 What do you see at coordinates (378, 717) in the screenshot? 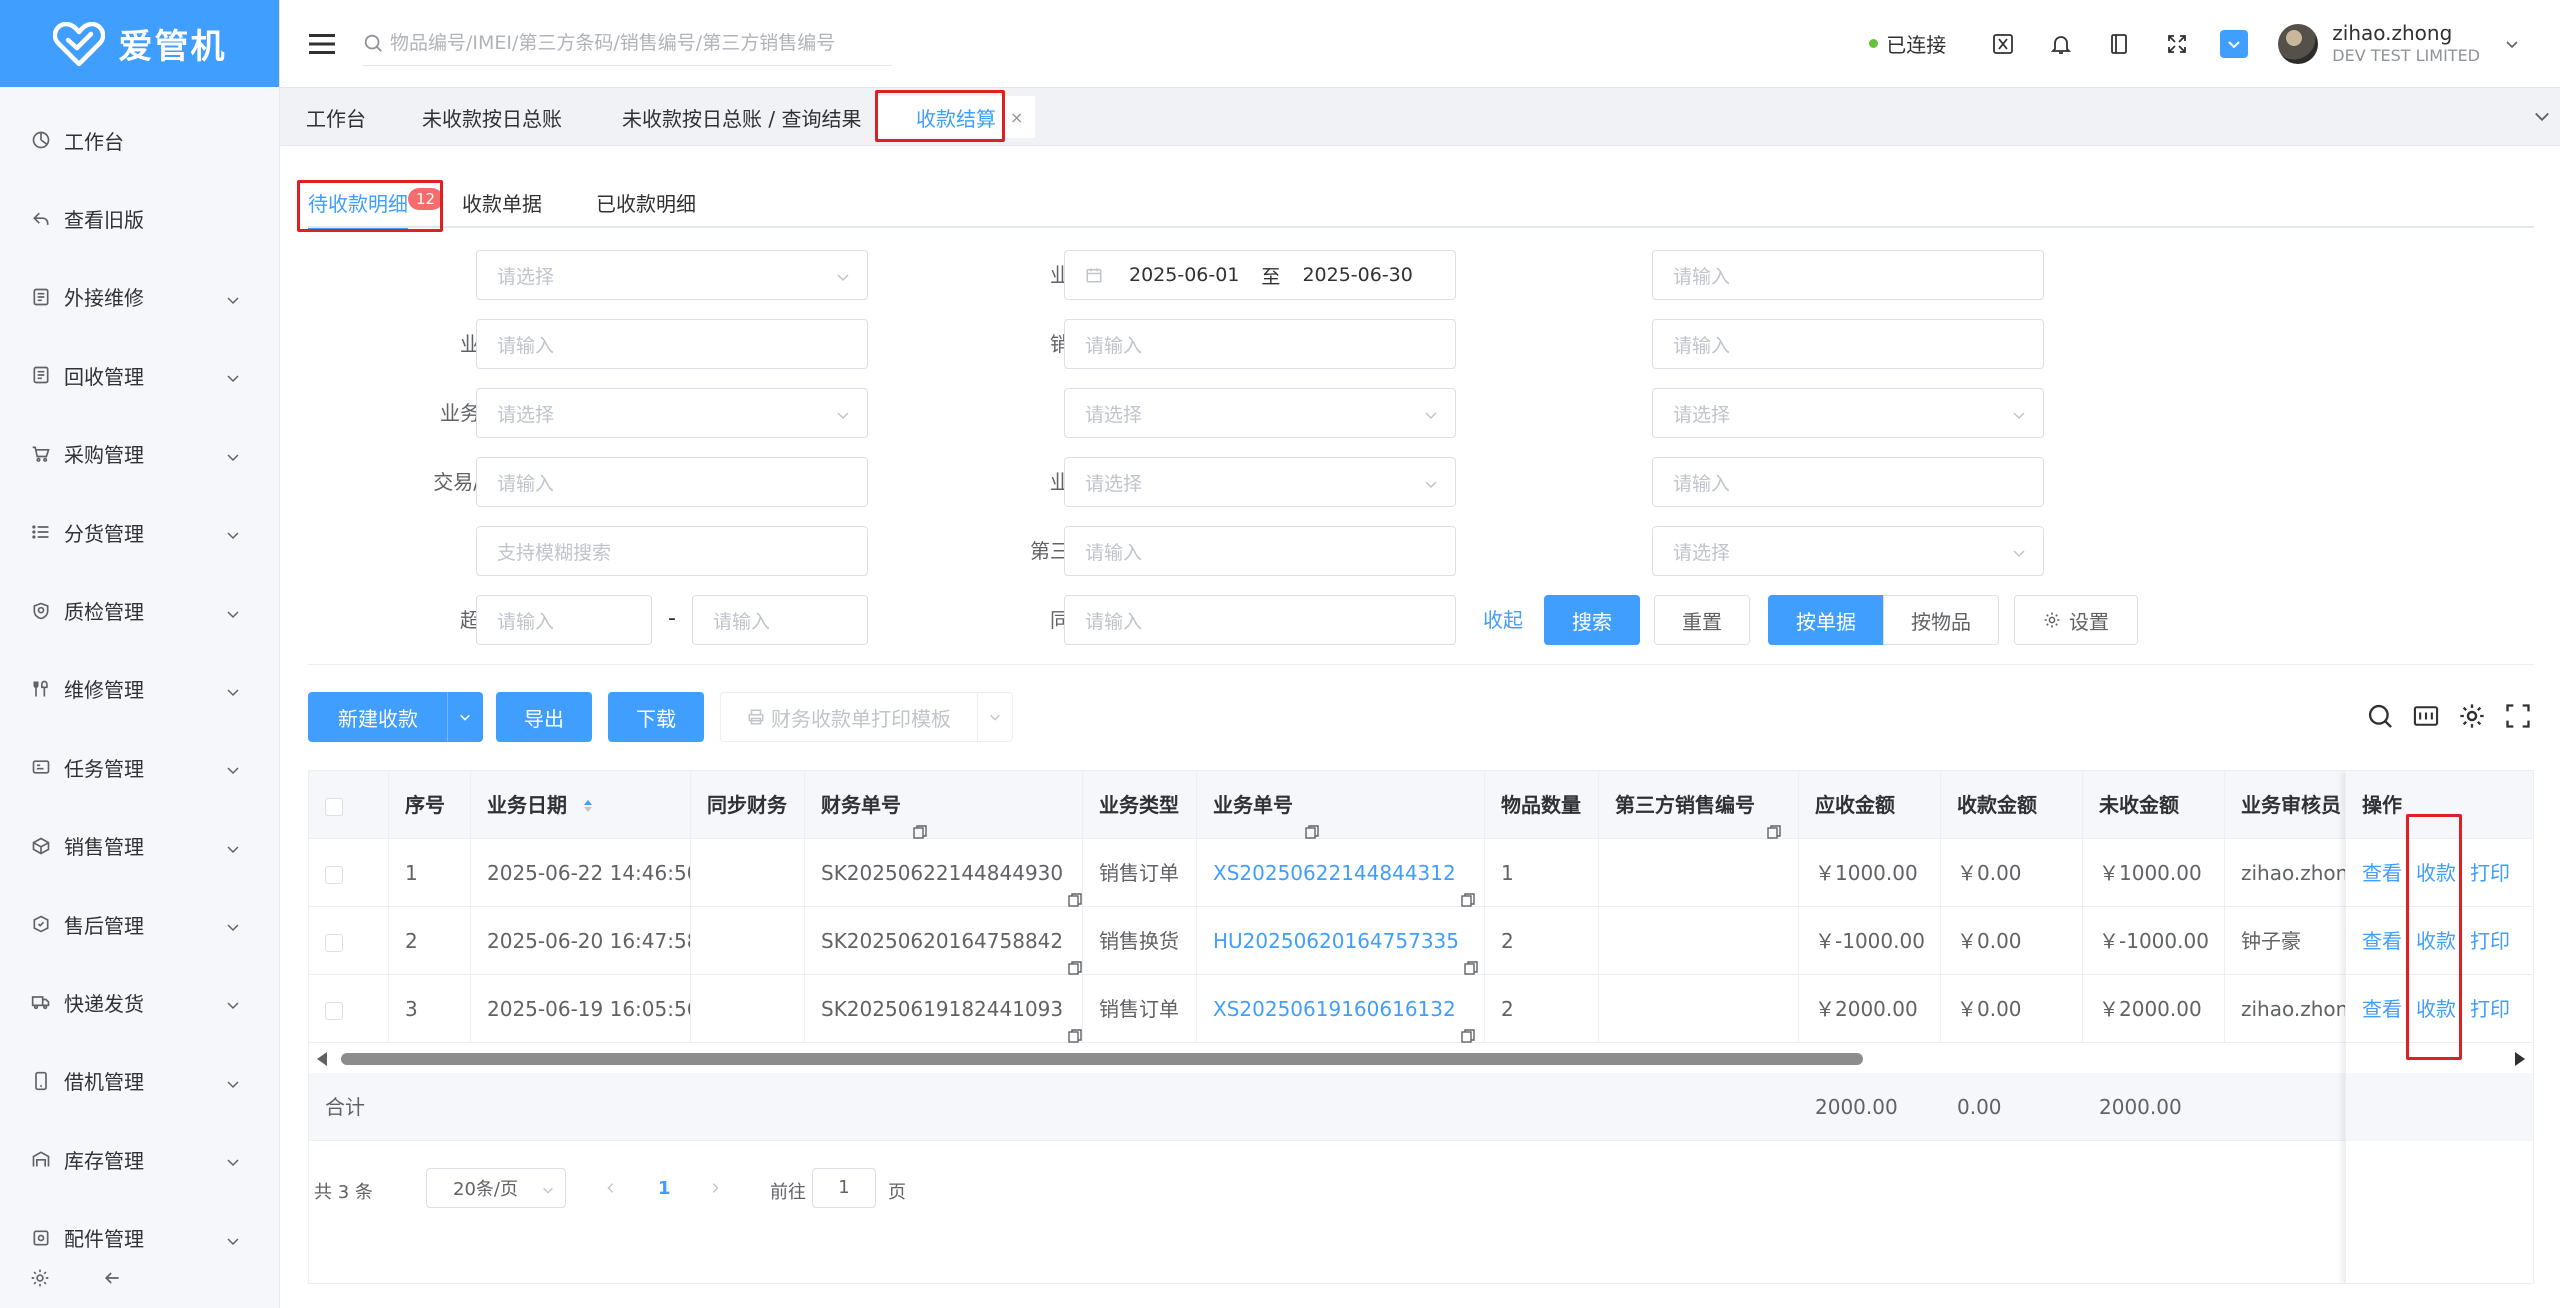
I see `new-receipt-button: 新建收款` at bounding box center [378, 717].